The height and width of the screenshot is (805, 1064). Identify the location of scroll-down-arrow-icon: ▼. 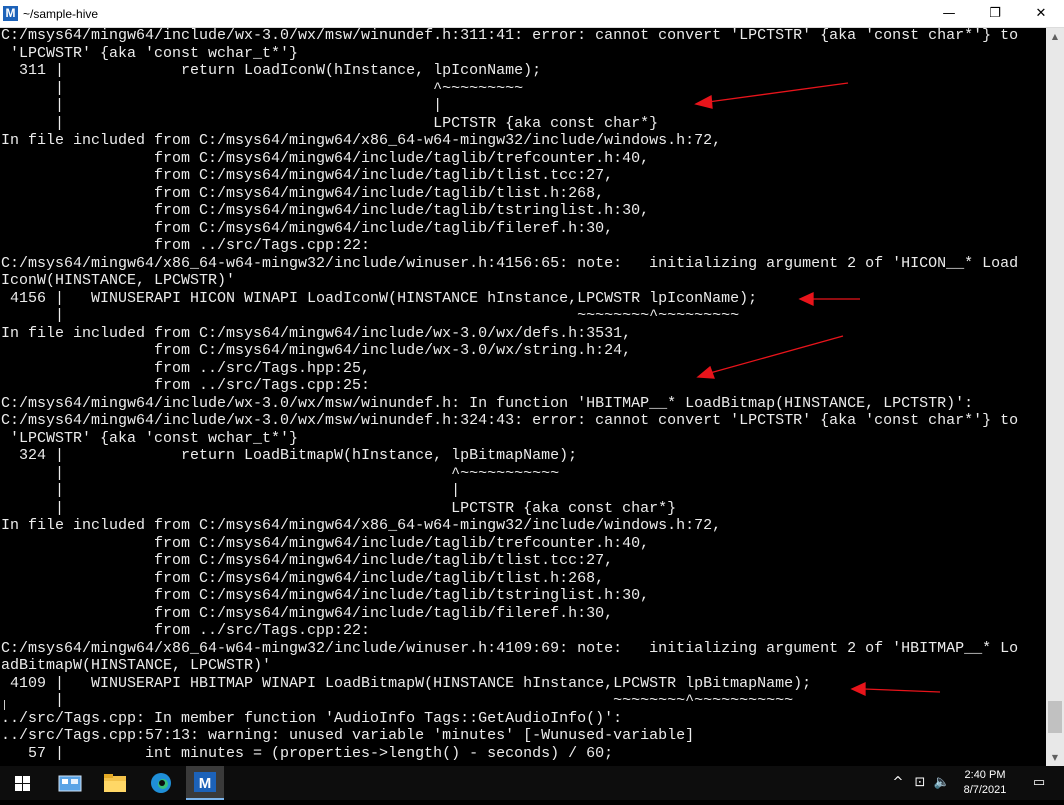
(1055, 757).